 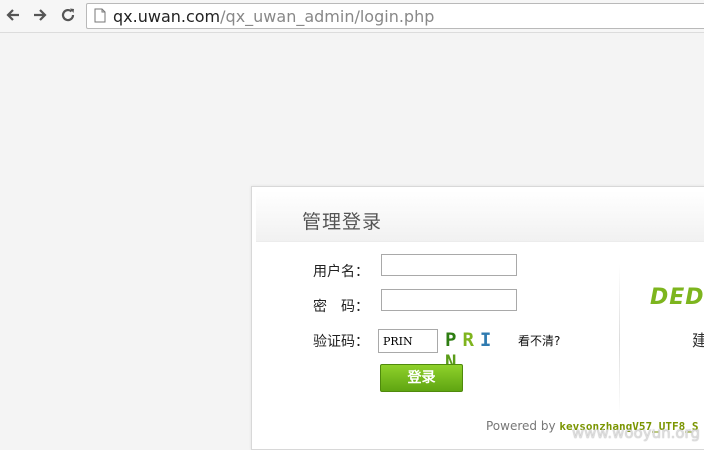 What do you see at coordinates (327, 16) in the screenshot?
I see `url-path: /qx_uwan_admin/login.php` at bounding box center [327, 16].